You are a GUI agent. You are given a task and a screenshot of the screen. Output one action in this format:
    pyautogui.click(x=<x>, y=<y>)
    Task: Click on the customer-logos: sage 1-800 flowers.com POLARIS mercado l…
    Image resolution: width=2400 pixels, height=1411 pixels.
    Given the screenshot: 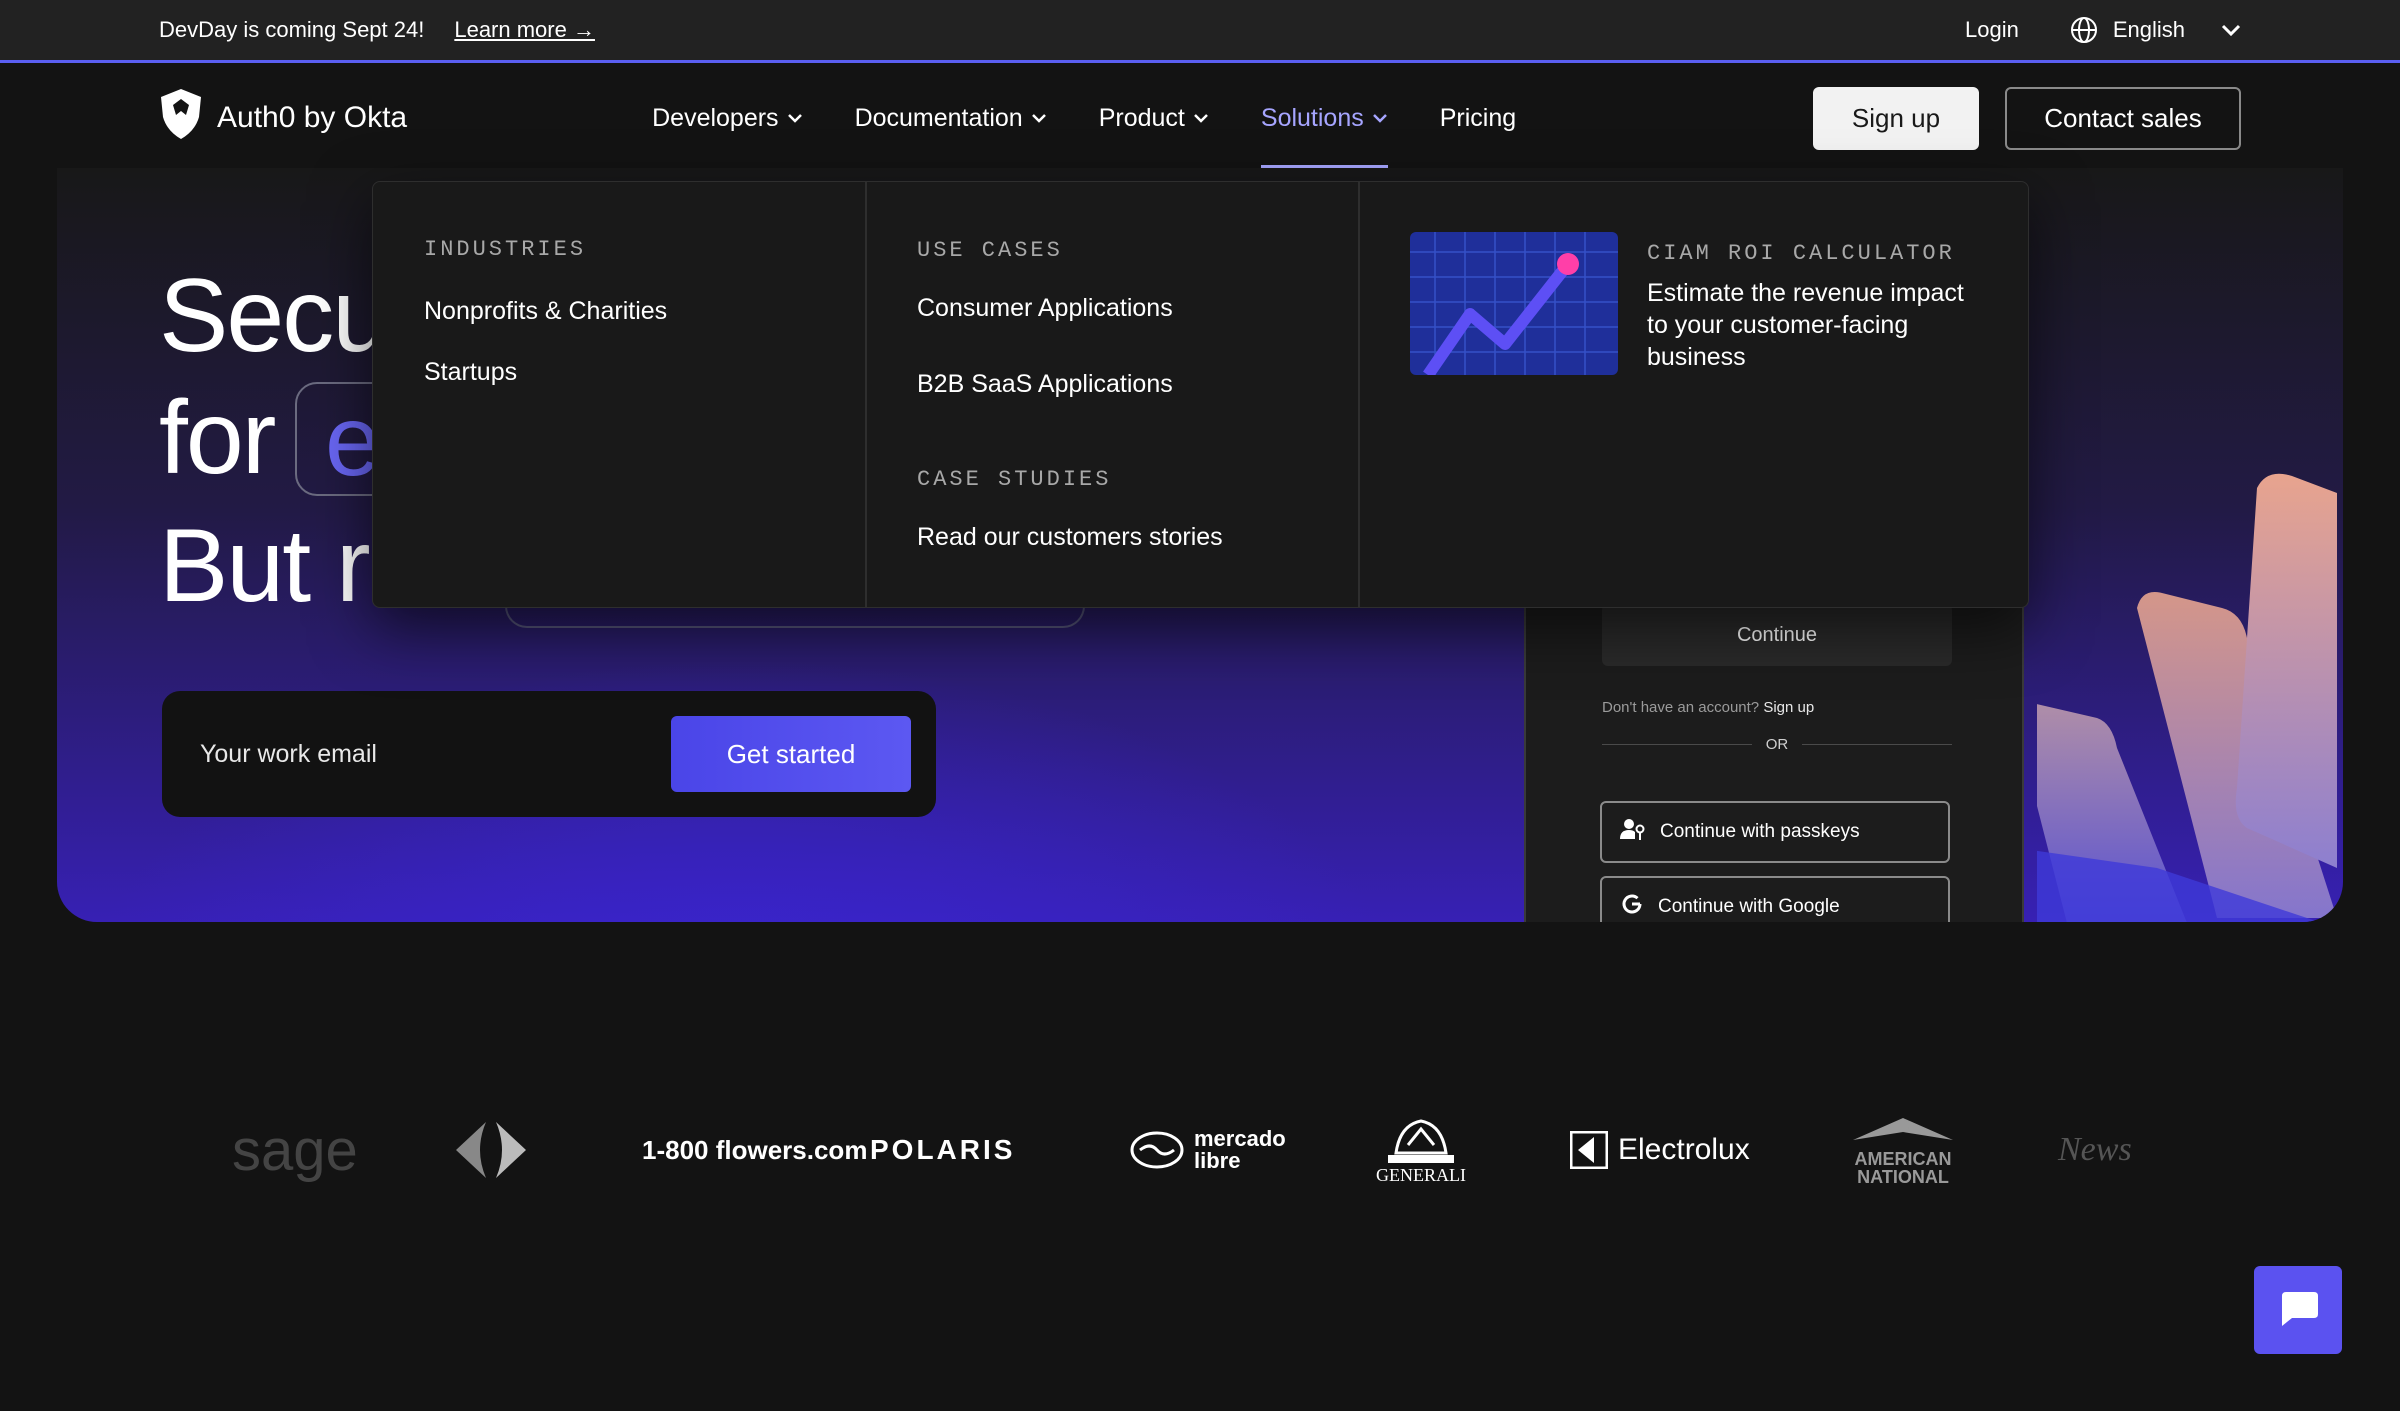 What is the action you would take?
    pyautogui.click(x=1200, y=1150)
    